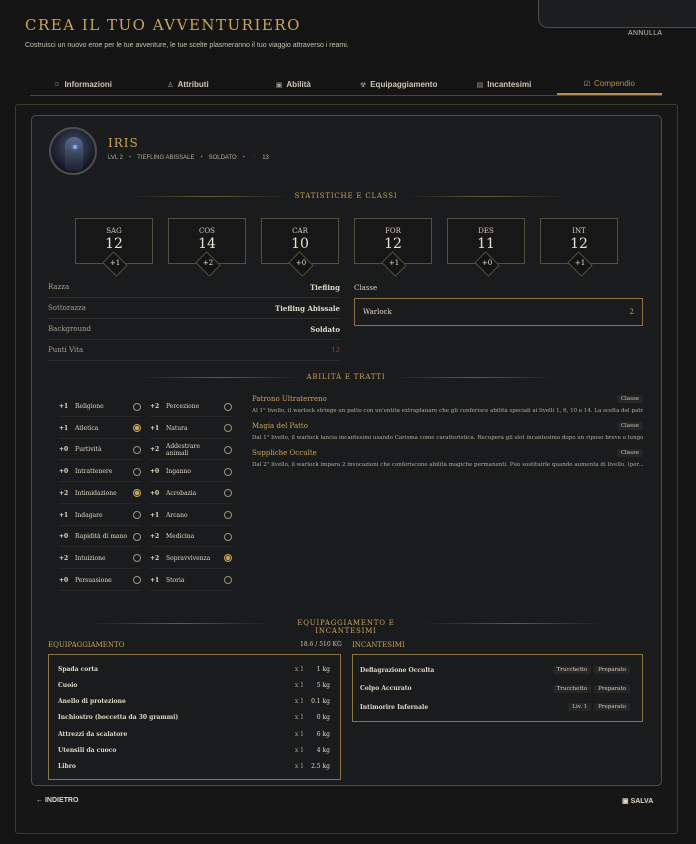 Image resolution: width=696 pixels, height=844 pixels. Describe the element at coordinates (498, 312) in the screenshot. I see `class-entry: Warlock 2` at that location.